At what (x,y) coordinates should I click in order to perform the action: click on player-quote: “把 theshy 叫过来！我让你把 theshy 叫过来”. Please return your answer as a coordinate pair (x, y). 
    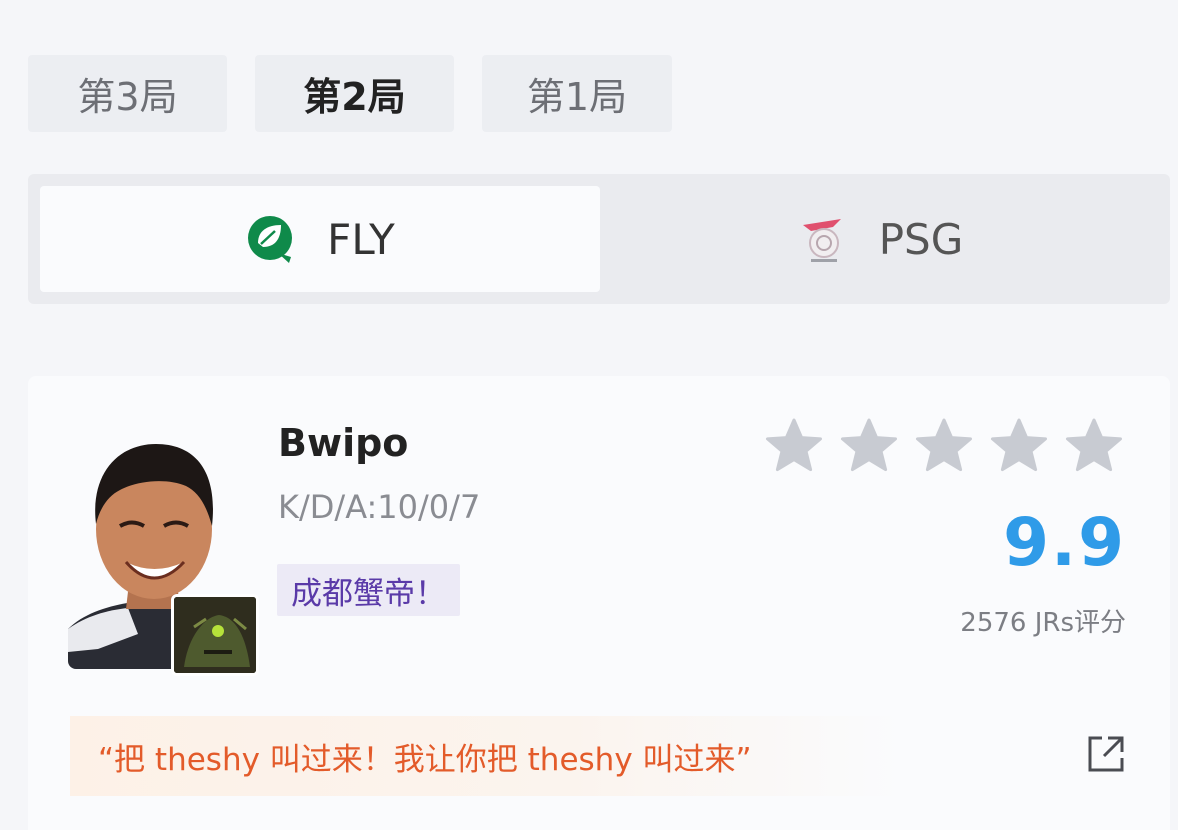
    Looking at the image, I should click on (485, 756).